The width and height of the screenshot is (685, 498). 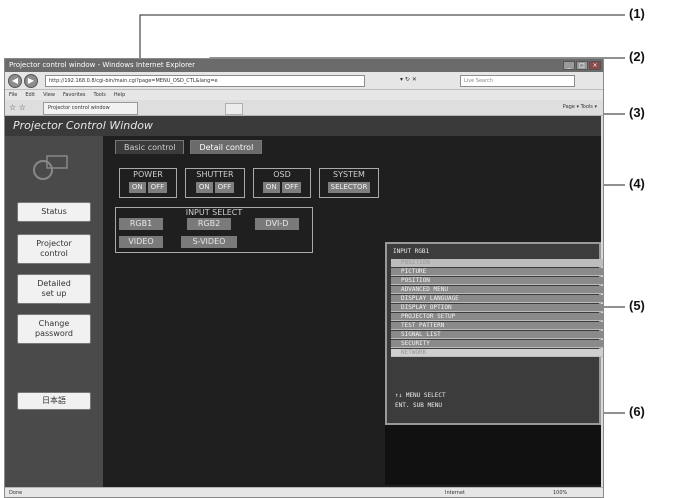 I want to click on shutter-on-button: ON, so click(x=204, y=187).